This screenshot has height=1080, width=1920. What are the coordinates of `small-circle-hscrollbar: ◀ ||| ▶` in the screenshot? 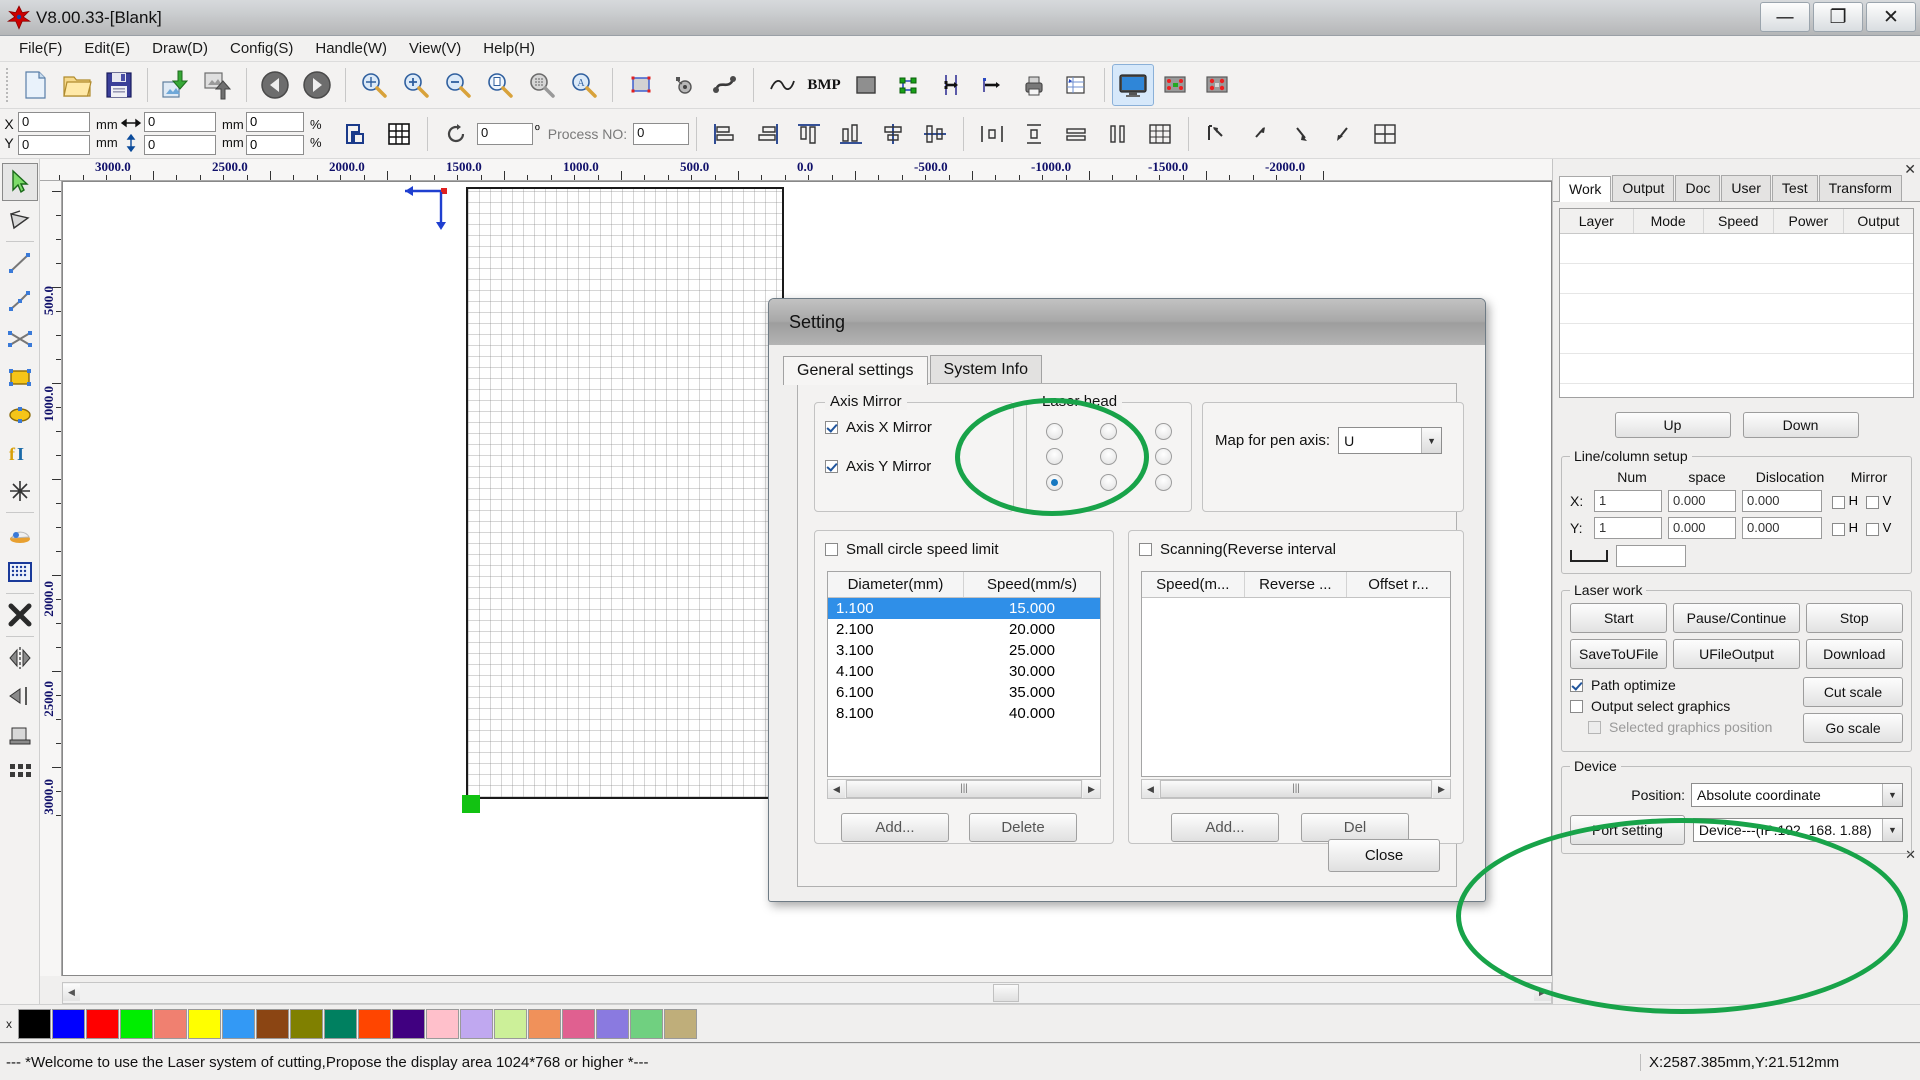 It's located at (964, 789).